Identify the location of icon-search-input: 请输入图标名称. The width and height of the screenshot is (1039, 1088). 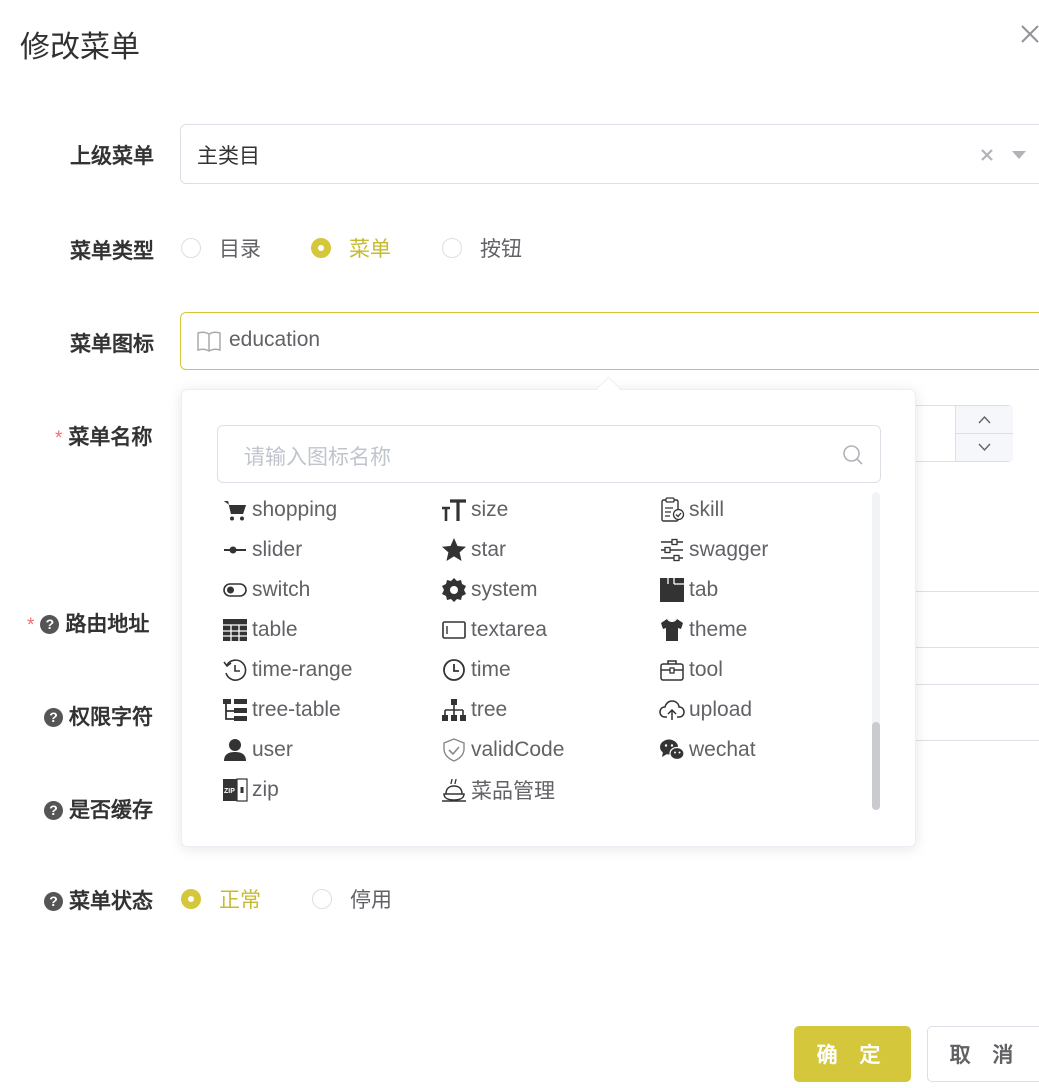
(549, 454).